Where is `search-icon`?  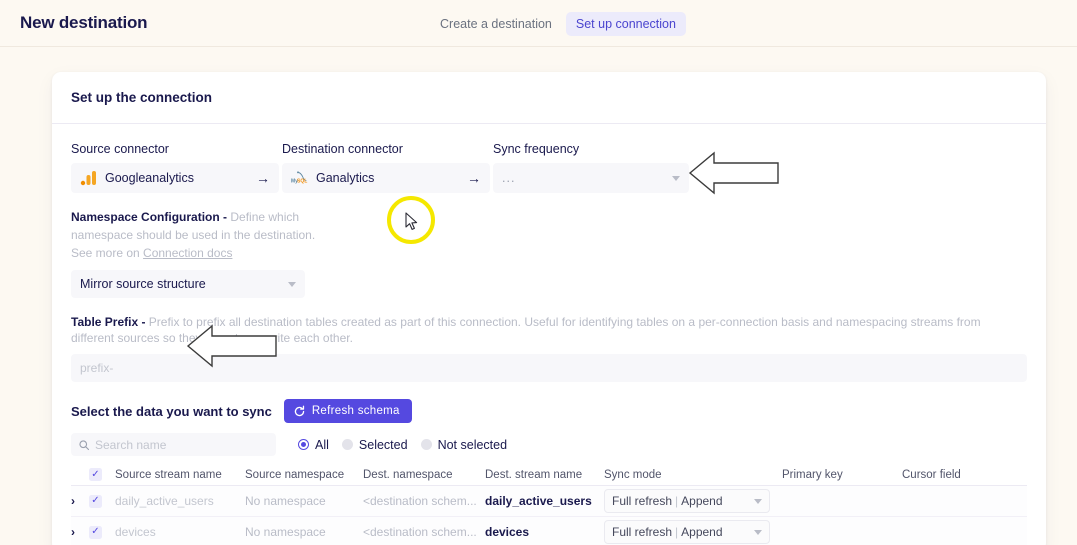
search-icon is located at coordinates (84, 445).